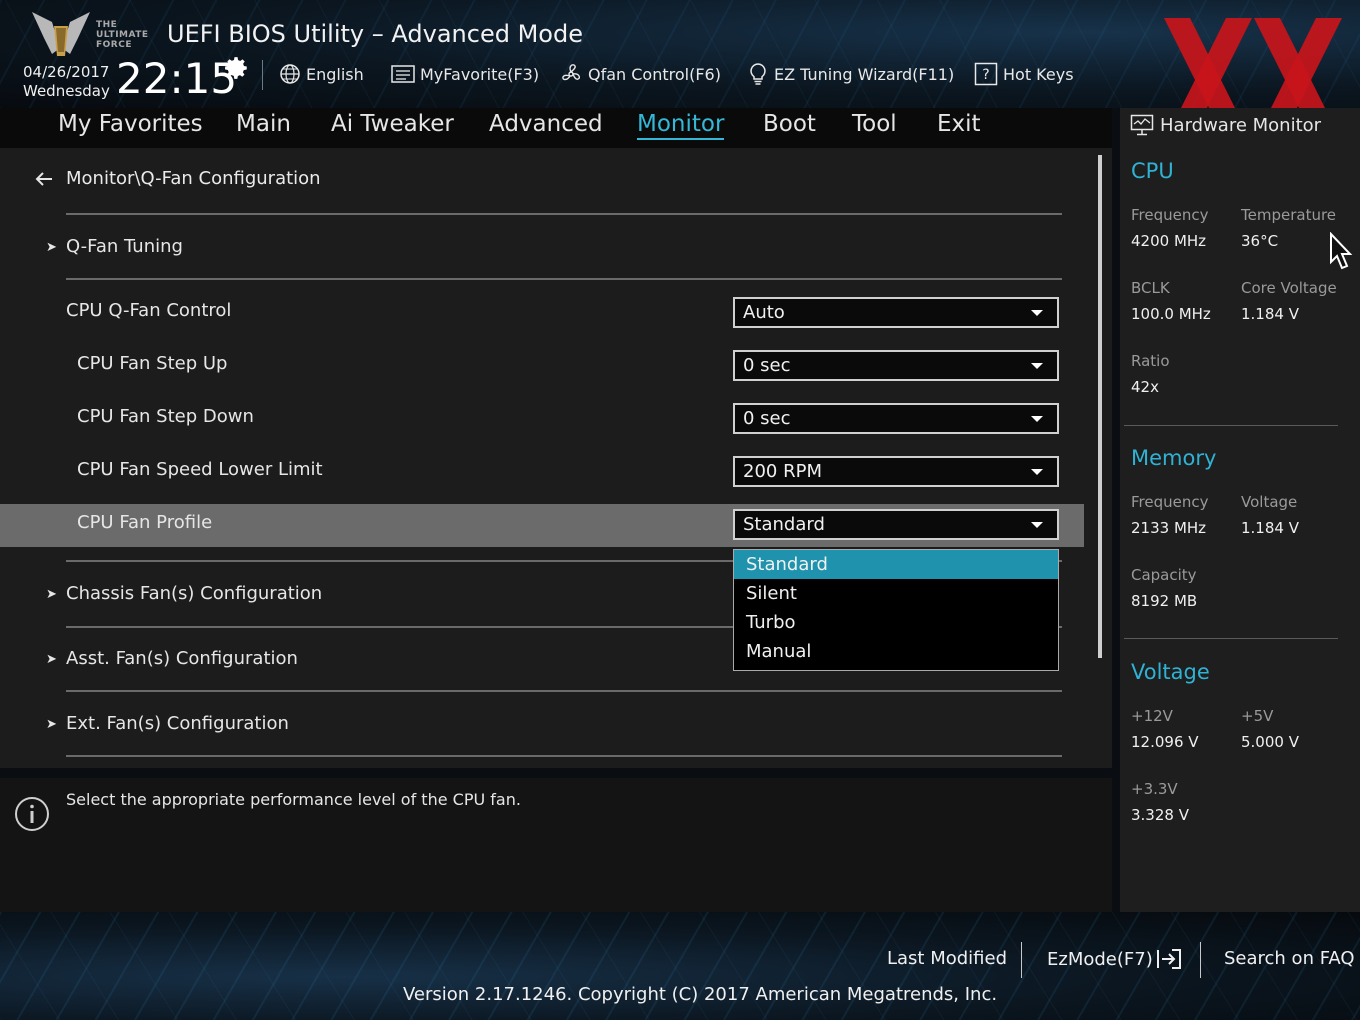 The height and width of the screenshot is (1020, 1360). I want to click on ez-tuning-button: EZ Tuning Wizard(F11), so click(850, 74).